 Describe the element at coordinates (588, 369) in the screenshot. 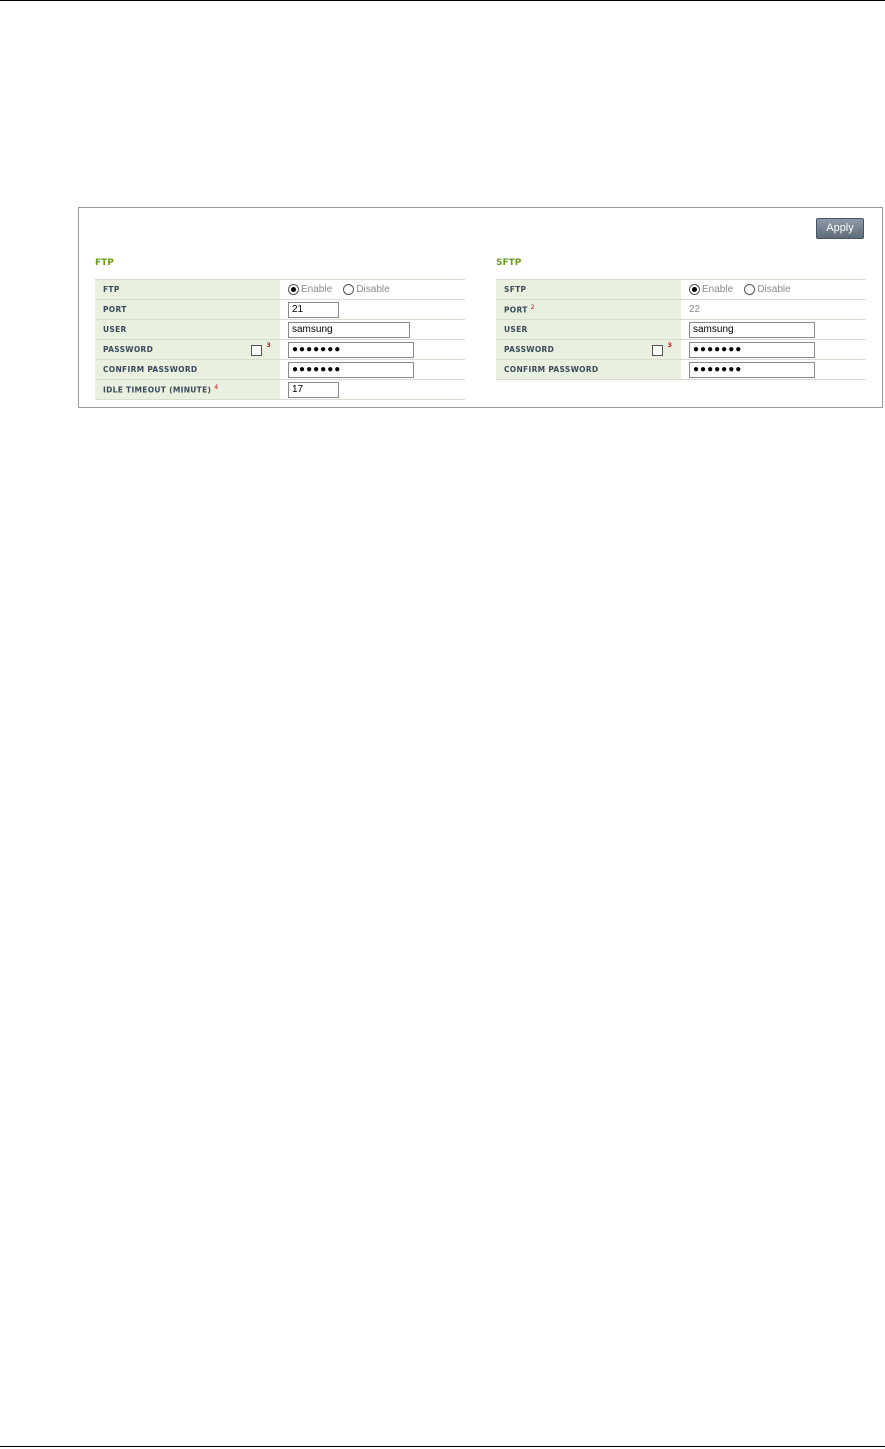

I see `sftp-confirm-password-label: CONFIRM PASSWORD` at that location.